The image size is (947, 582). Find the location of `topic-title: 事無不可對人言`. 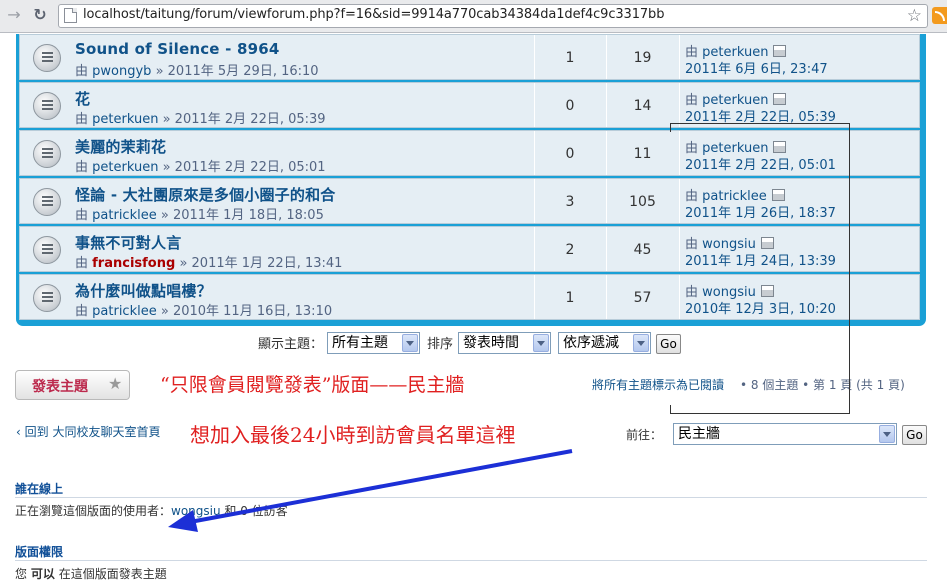

topic-title: 事無不可對人言 is located at coordinates (128, 242).